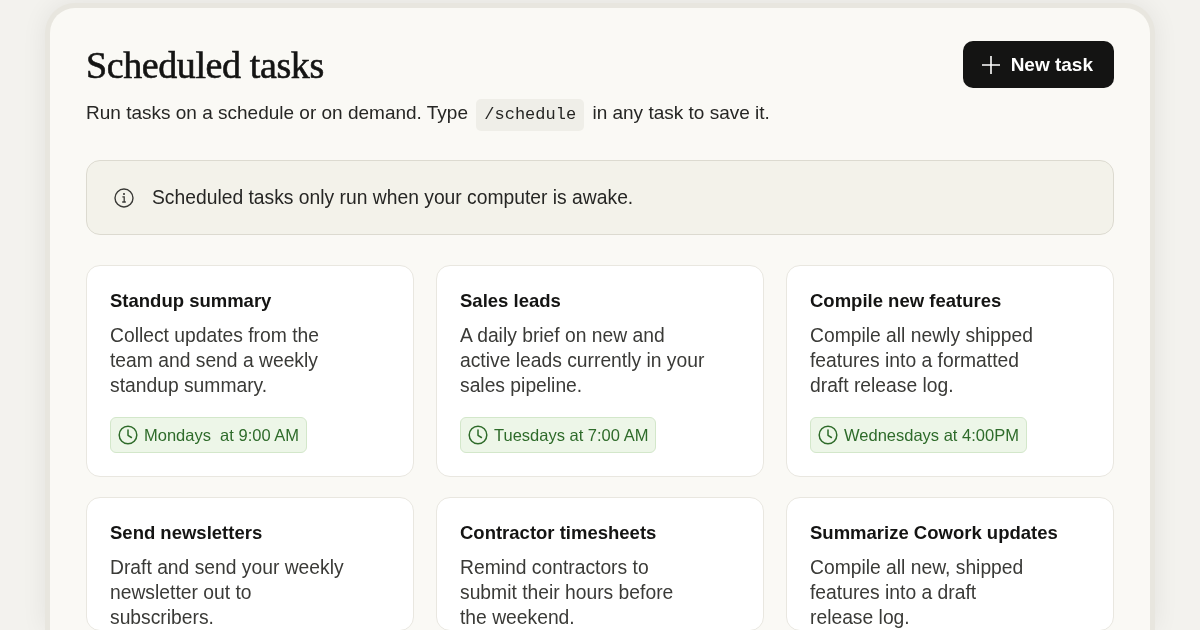  Describe the element at coordinates (215, 361) in the screenshot. I see `task-description: Collect updates from the team and send a weekly standup summary.` at that location.